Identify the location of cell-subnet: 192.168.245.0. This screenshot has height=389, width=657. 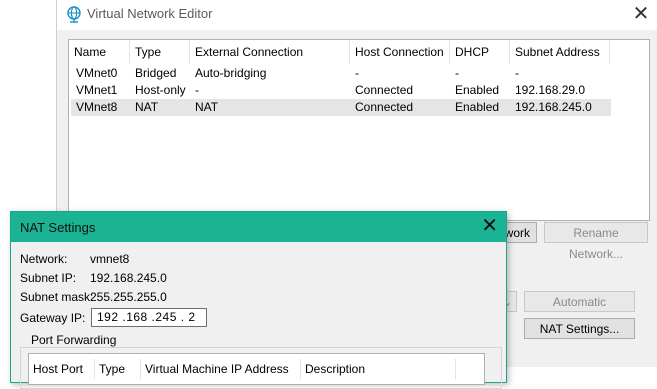
(553, 107).